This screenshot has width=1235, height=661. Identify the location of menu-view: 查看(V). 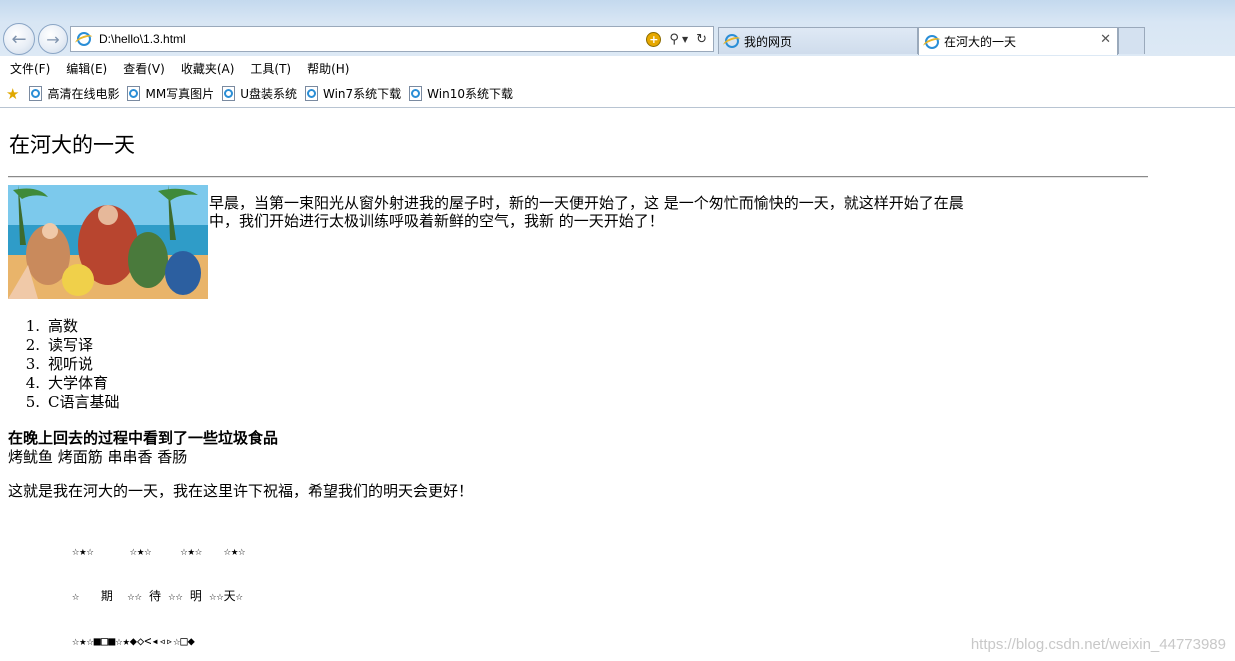
(144, 68).